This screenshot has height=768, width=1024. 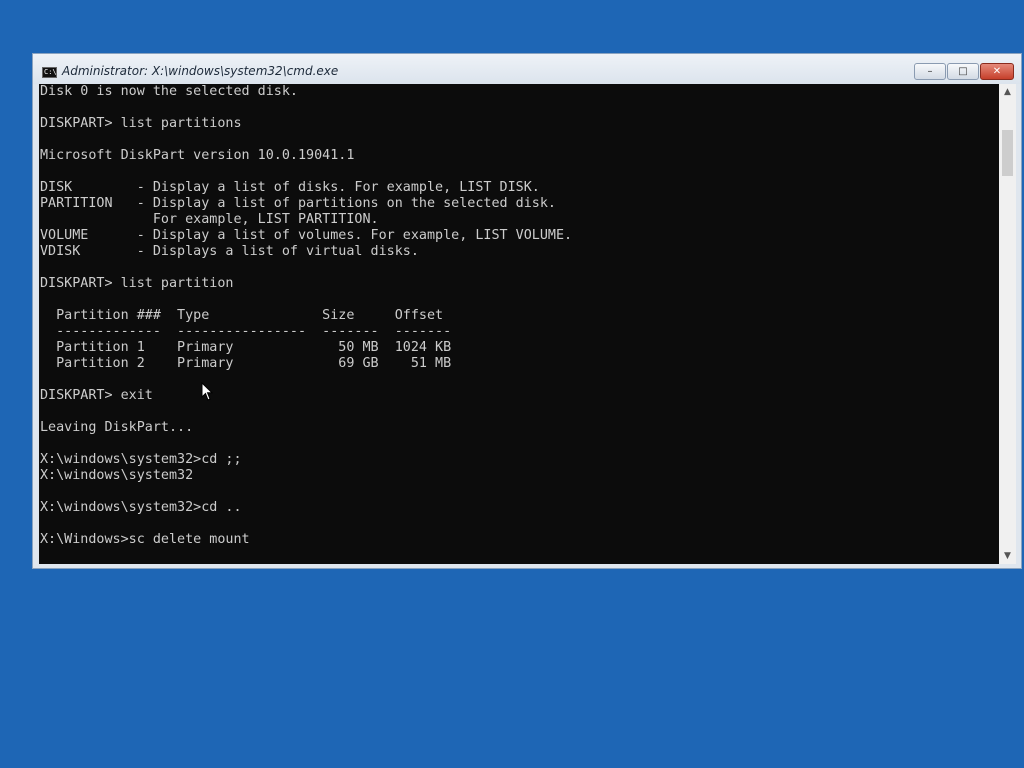 What do you see at coordinates (1007, 153) in the screenshot?
I see `scrollbar-thumb` at bounding box center [1007, 153].